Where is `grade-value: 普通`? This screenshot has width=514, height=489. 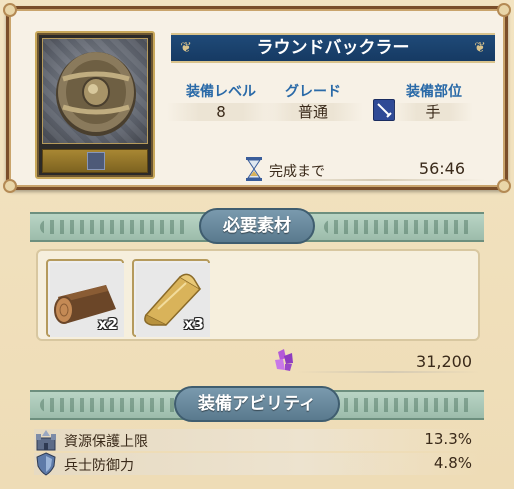
grade-value: 普通 is located at coordinates (313, 112).